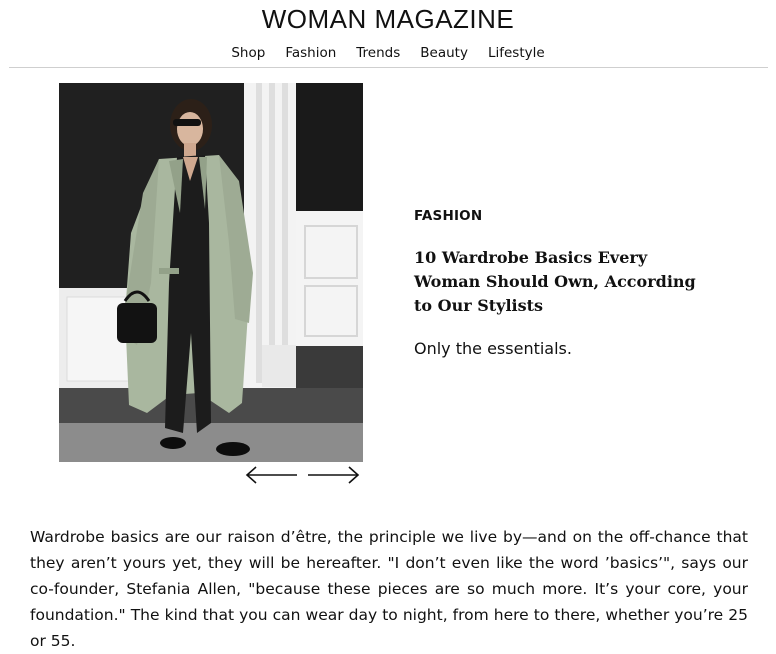 This screenshot has height=654, width=776. What do you see at coordinates (378, 53) in the screenshot?
I see `nav-item-trends: Trends` at bounding box center [378, 53].